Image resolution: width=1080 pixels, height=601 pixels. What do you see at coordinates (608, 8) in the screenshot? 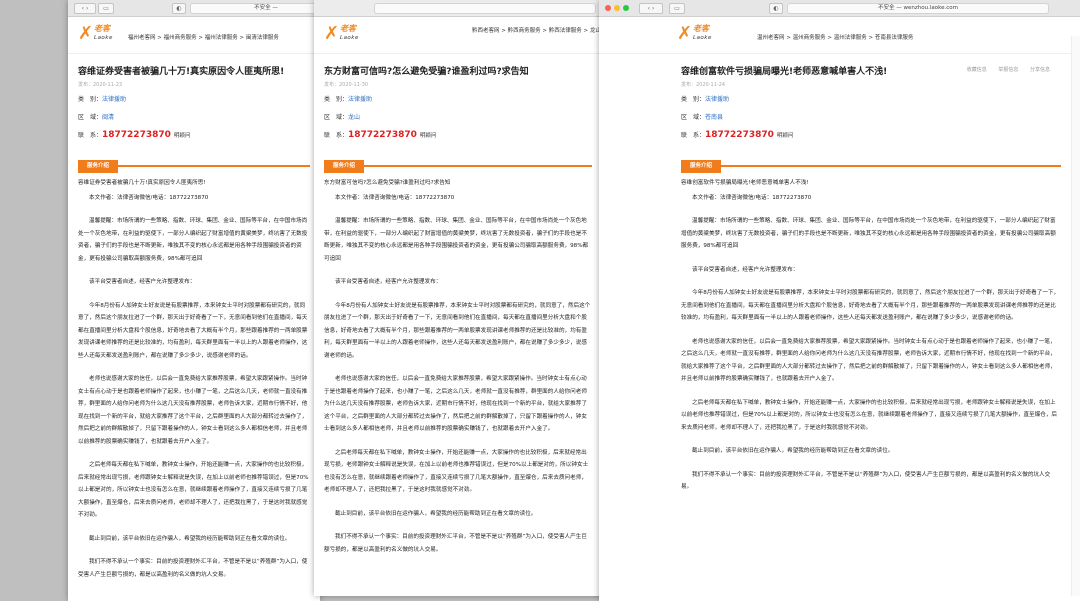
I see `close-icon` at bounding box center [608, 8].